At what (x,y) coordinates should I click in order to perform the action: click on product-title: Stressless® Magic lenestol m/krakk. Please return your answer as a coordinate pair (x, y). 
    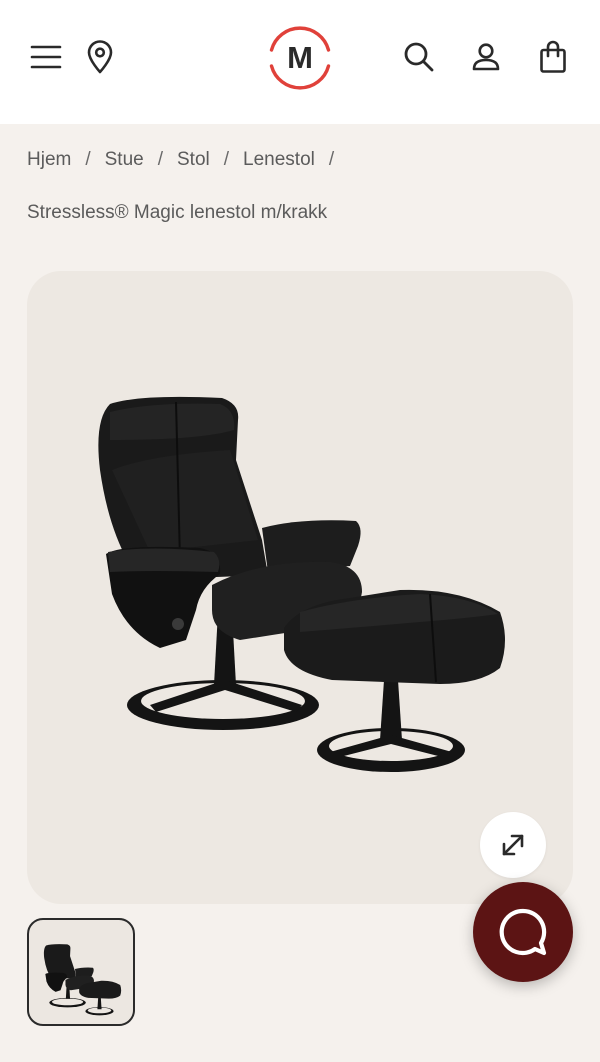
    Looking at the image, I should click on (177, 212).